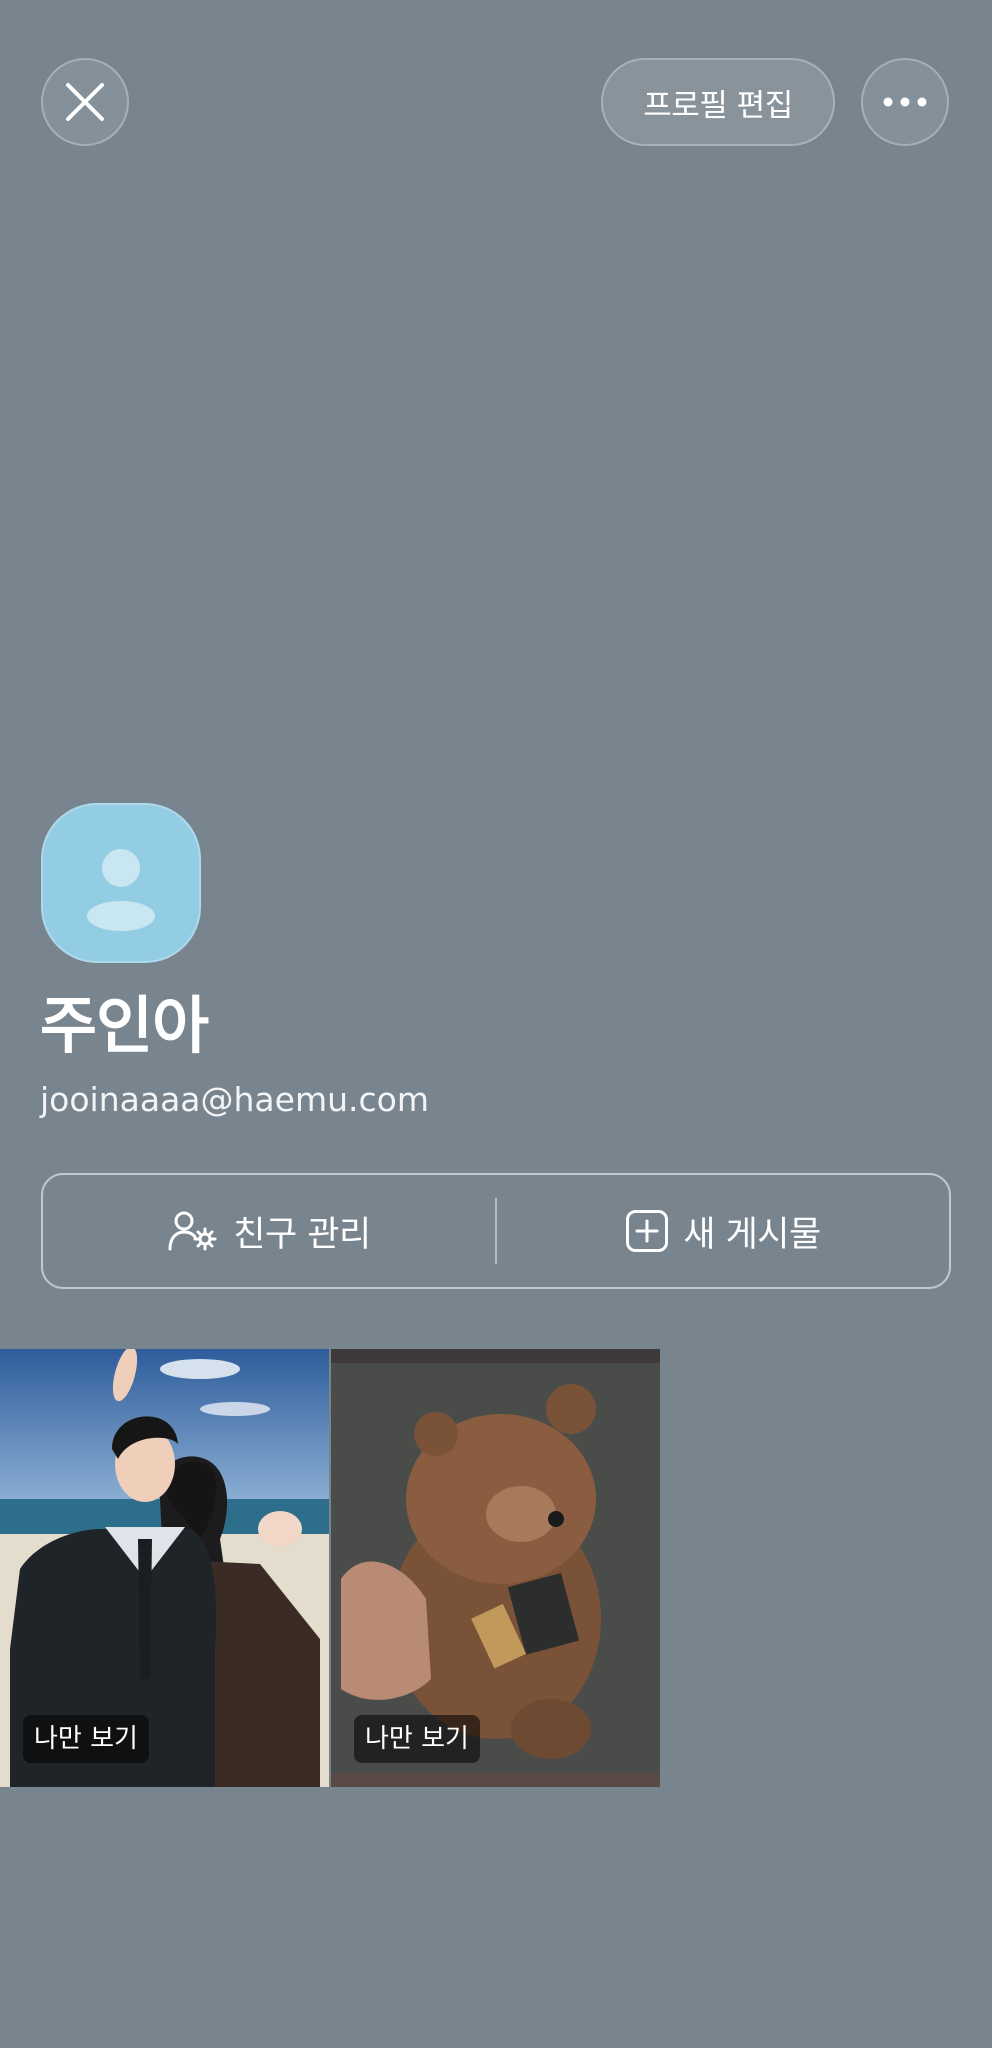  What do you see at coordinates (234, 1099) in the screenshot?
I see `profile-email: jooinaaaa@haemu.com` at bounding box center [234, 1099].